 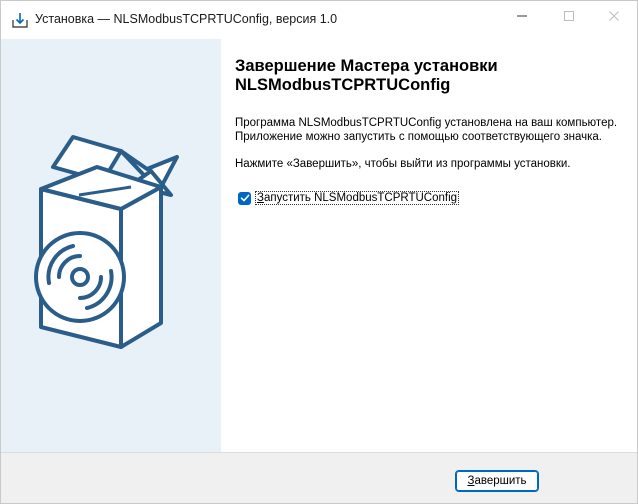 I want to click on launch-app-checkbox, so click(x=244, y=198).